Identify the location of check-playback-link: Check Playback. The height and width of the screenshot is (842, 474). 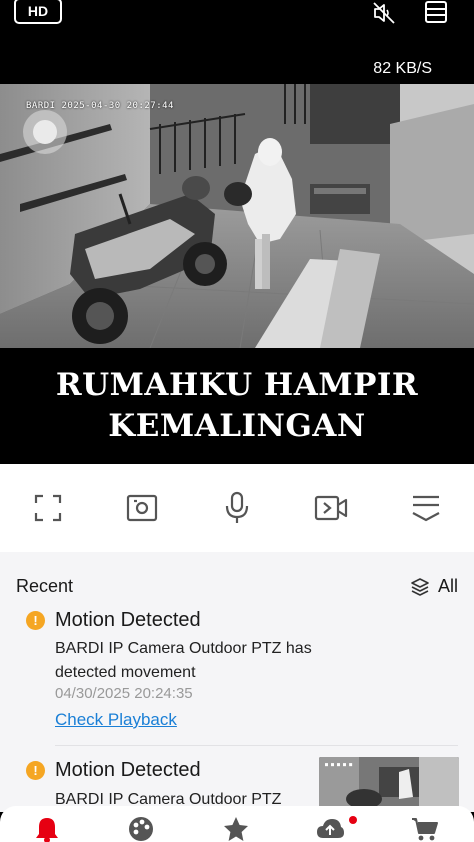
(116, 720).